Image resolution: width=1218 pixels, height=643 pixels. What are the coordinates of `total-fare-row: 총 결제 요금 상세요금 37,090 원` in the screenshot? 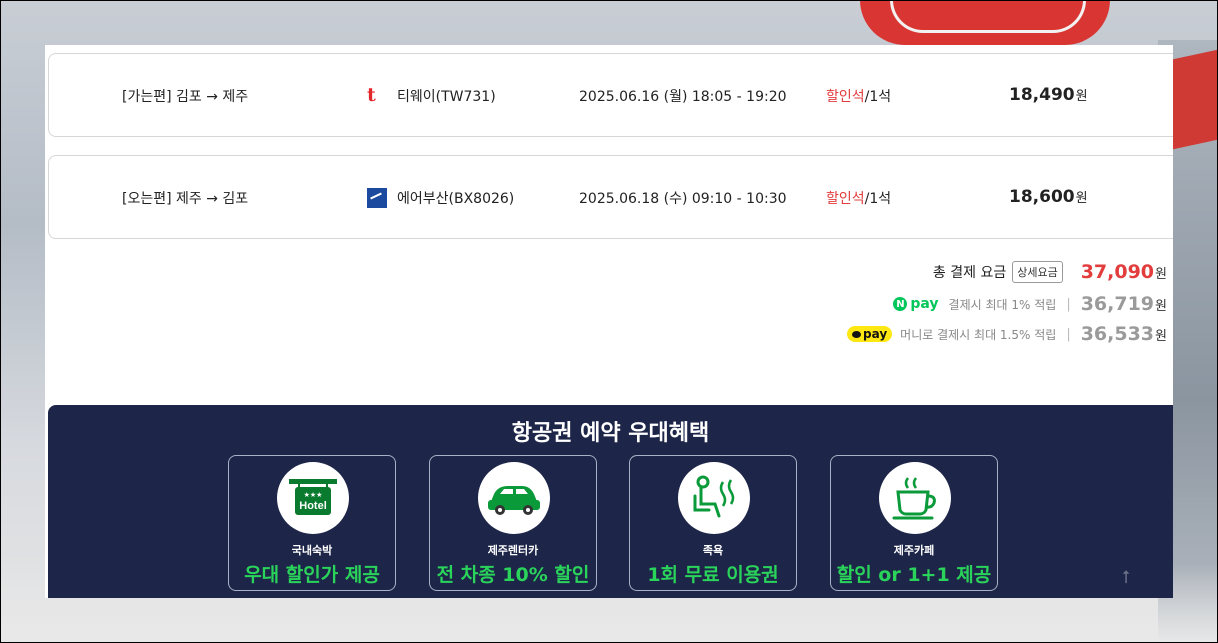 It's located at (1050, 272).